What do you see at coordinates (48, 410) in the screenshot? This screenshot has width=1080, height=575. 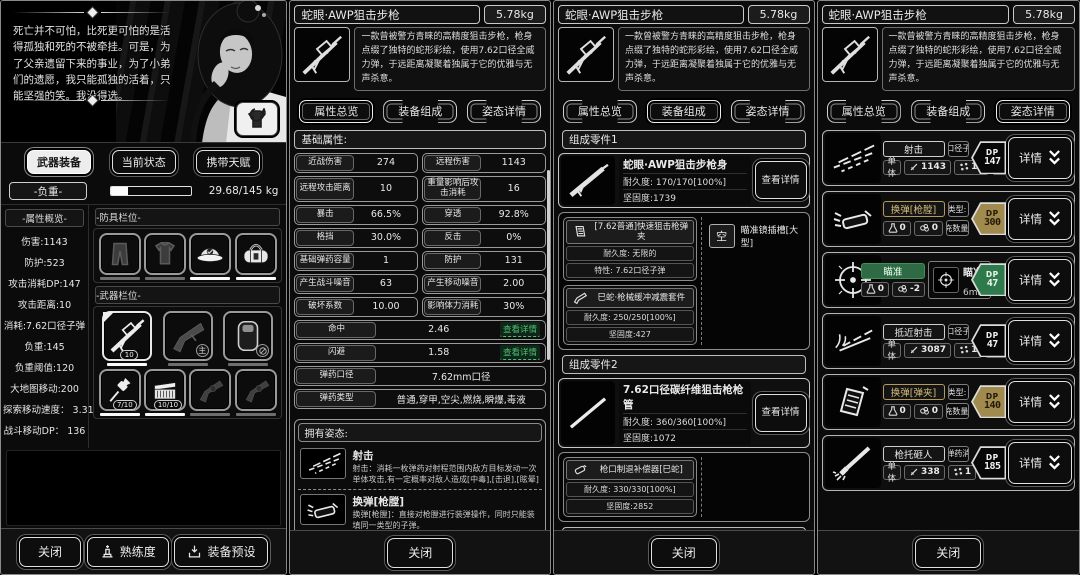 I see `attribute-line: 探索移动速度： 3.31` at bounding box center [48, 410].